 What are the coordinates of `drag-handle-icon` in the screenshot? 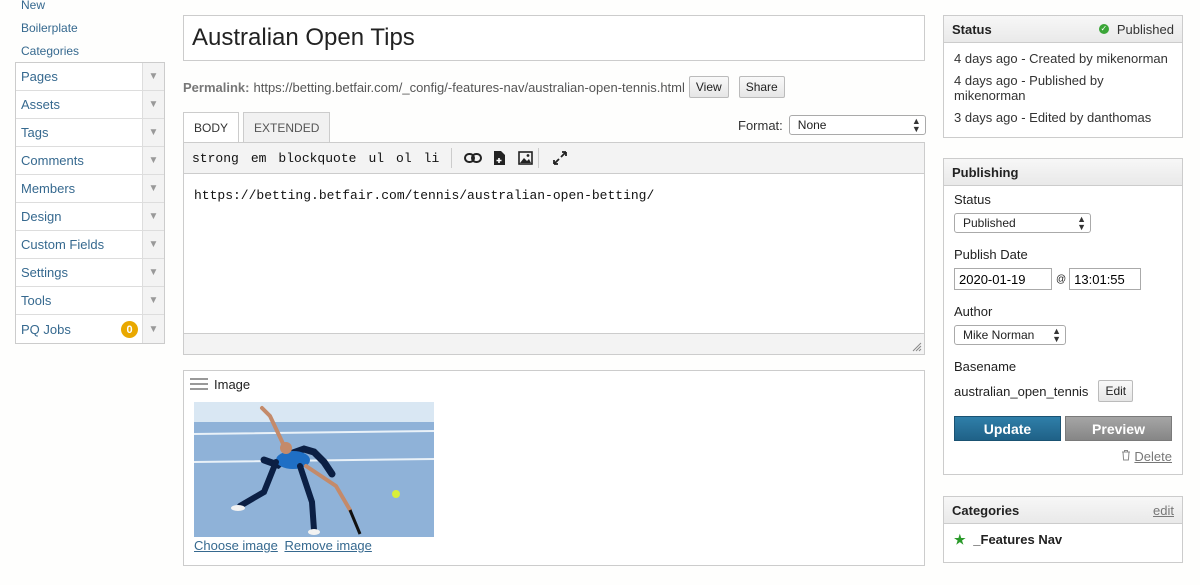 It's located at (199, 384).